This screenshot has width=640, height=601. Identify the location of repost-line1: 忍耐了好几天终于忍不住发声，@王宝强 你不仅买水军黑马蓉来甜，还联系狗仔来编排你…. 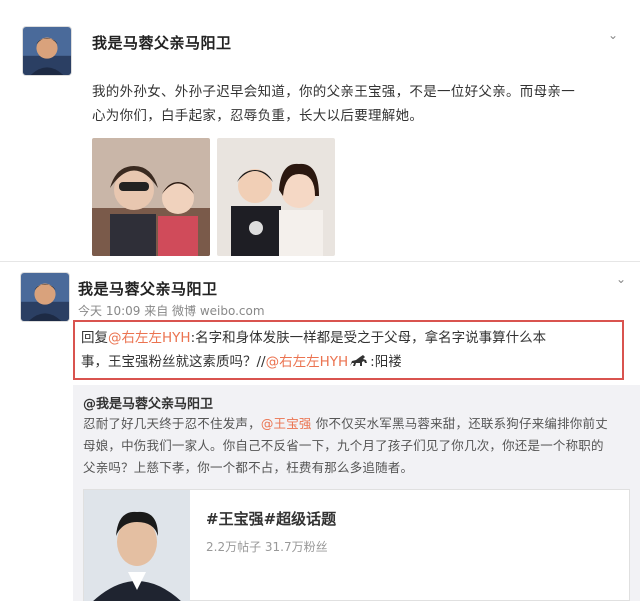
(355, 424).